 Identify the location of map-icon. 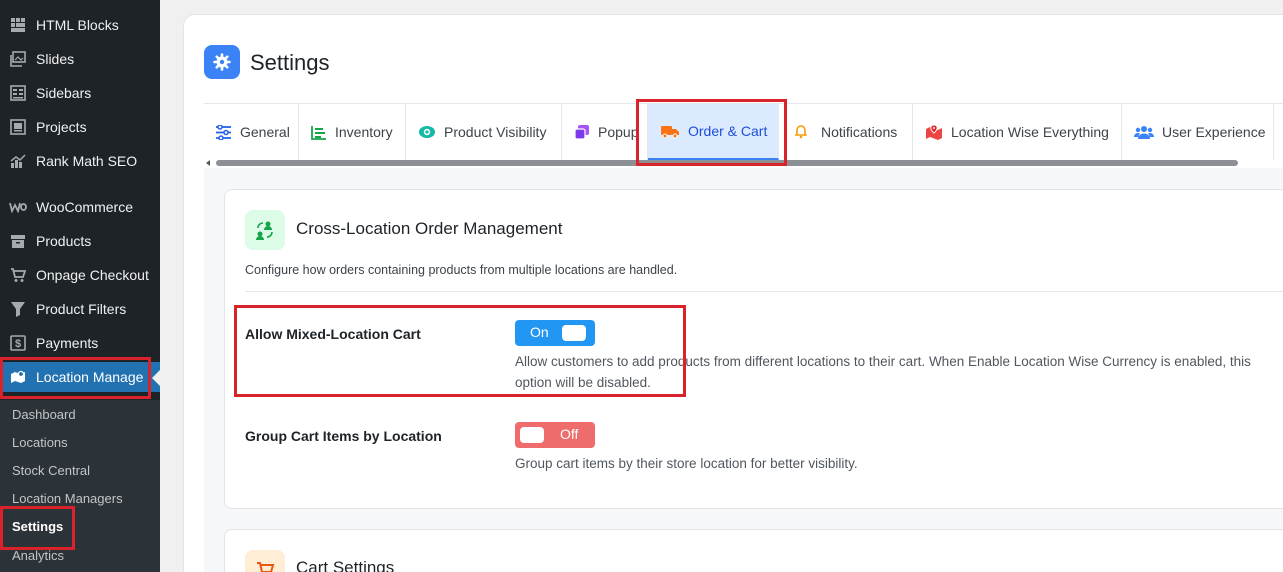
(18, 377).